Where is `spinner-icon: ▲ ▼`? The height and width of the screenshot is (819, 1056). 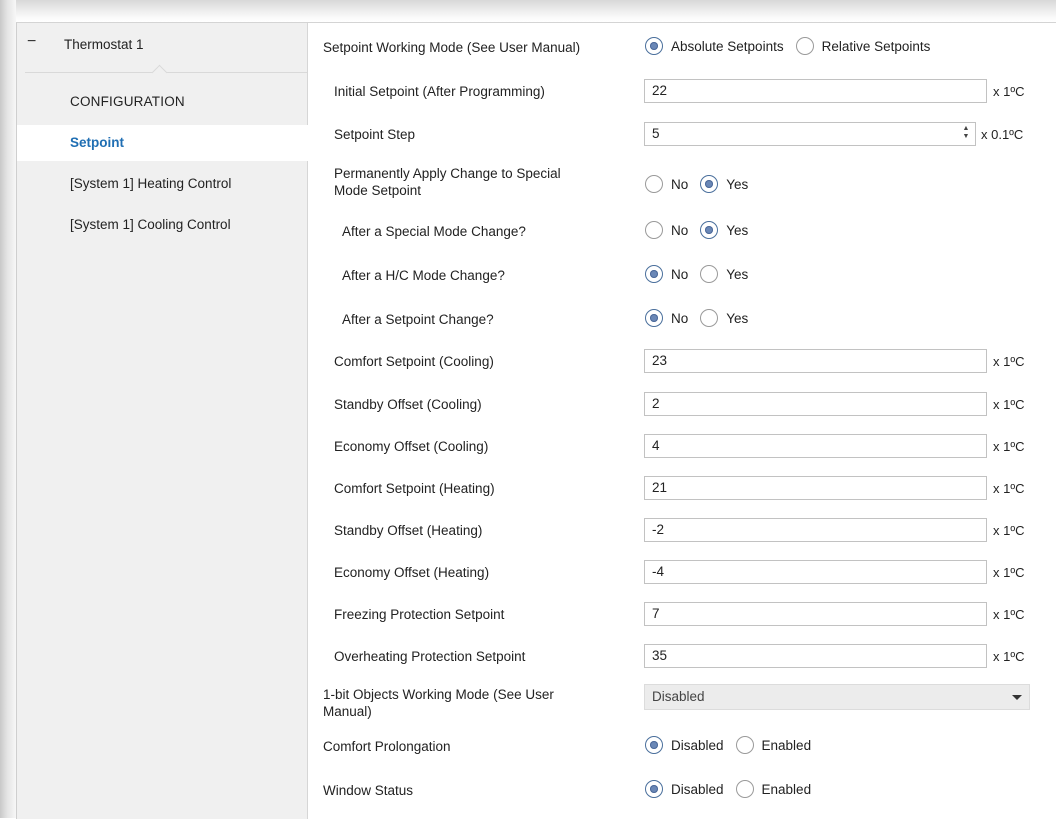 spinner-icon: ▲ ▼ is located at coordinates (966, 134).